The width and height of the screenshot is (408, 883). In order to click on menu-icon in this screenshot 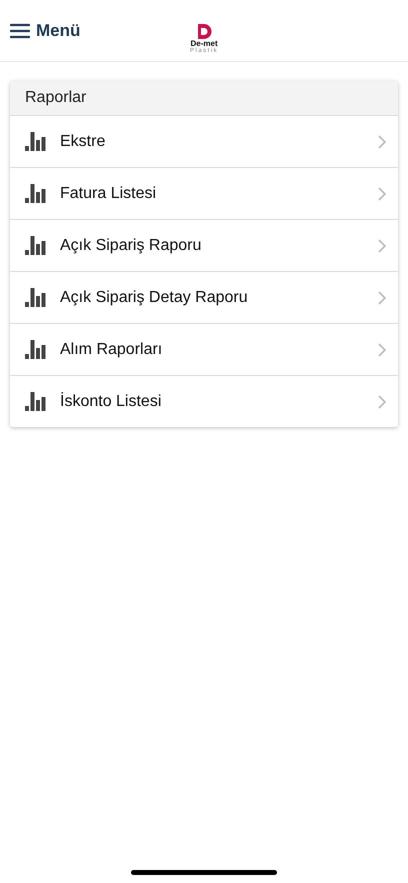, I will do `click(20, 30)`.